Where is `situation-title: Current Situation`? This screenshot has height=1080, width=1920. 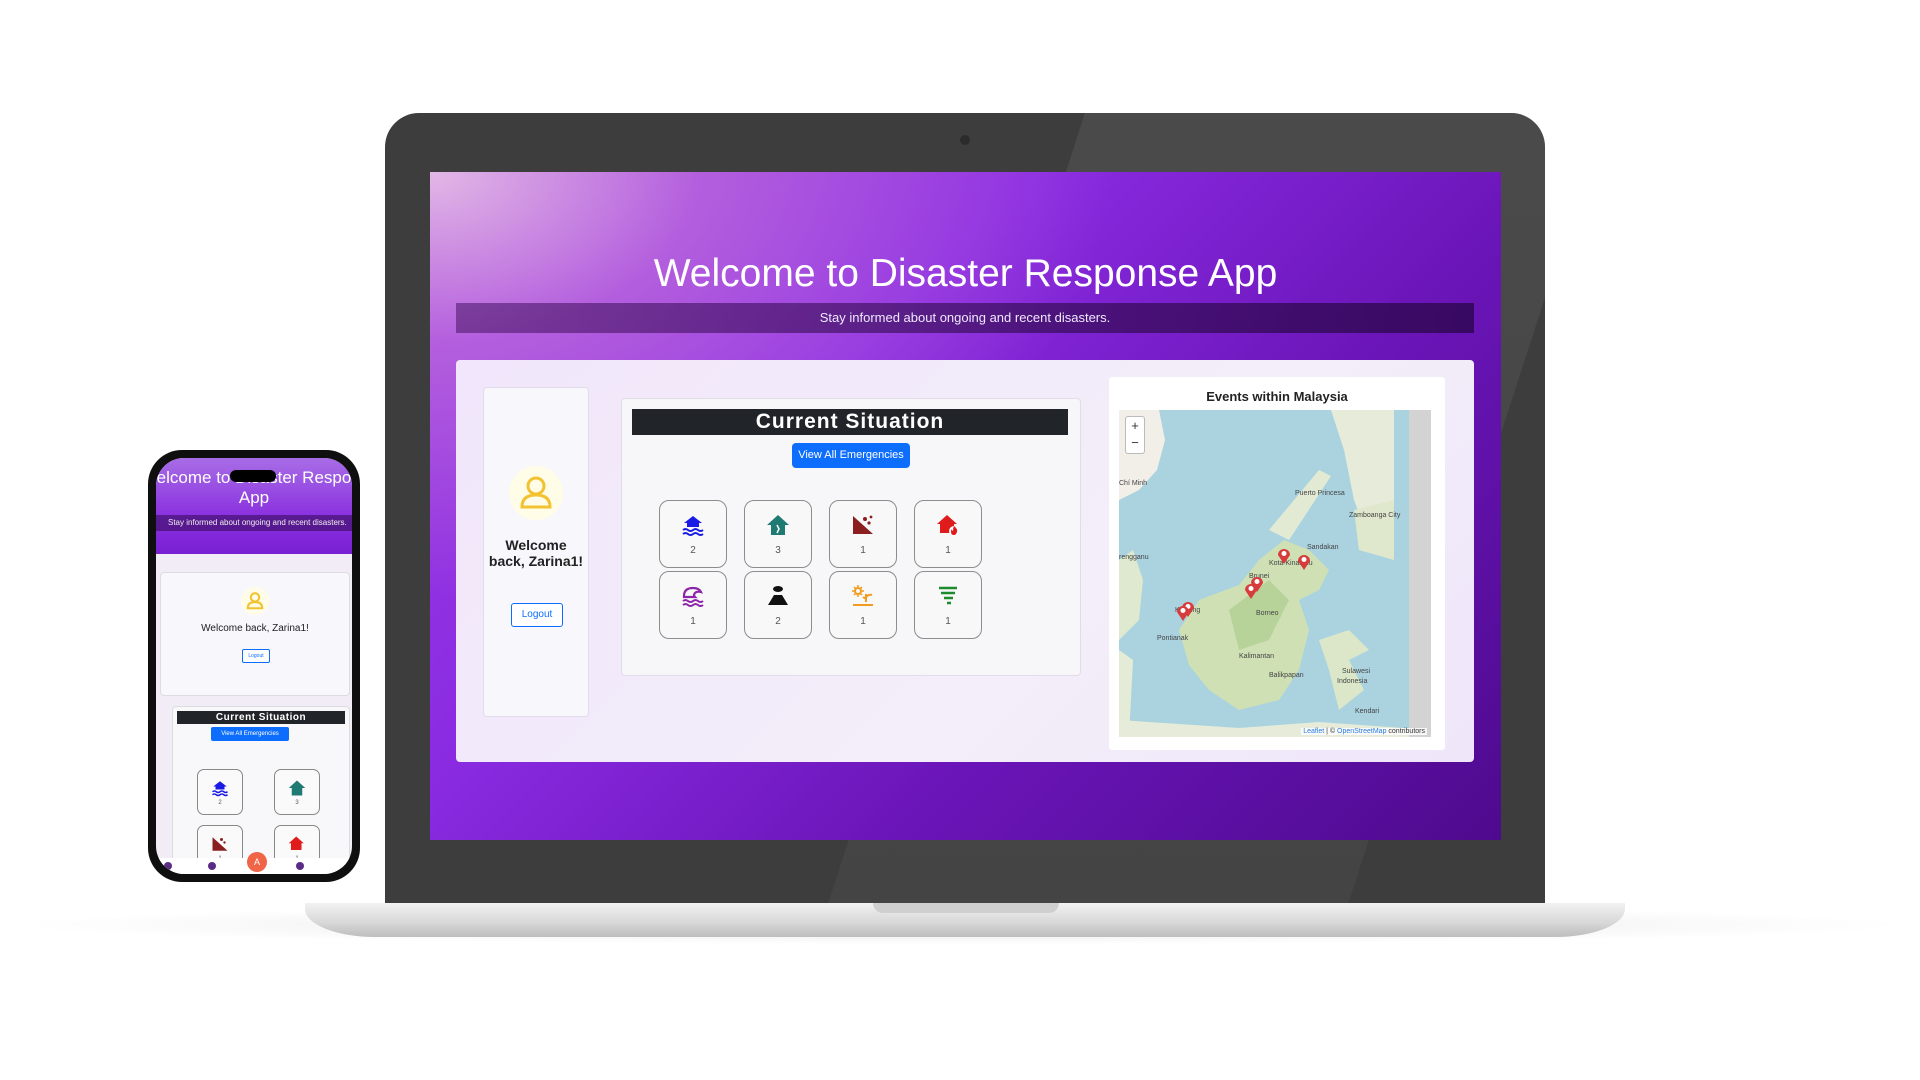 situation-title: Current Situation is located at coordinates (850, 422).